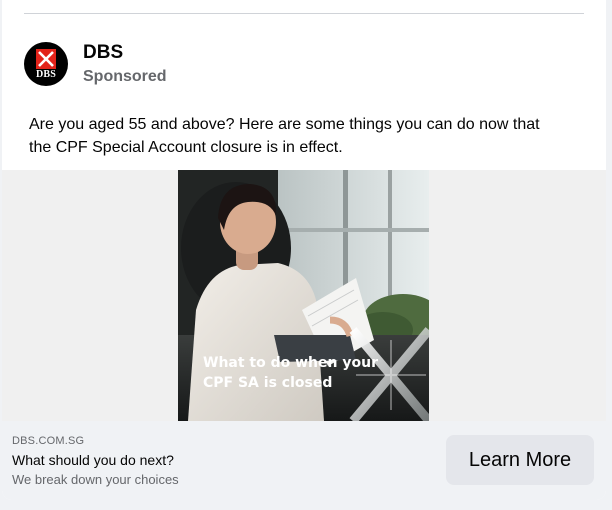  I want to click on creative-caption-line: CPF SA is closed, so click(268, 383).